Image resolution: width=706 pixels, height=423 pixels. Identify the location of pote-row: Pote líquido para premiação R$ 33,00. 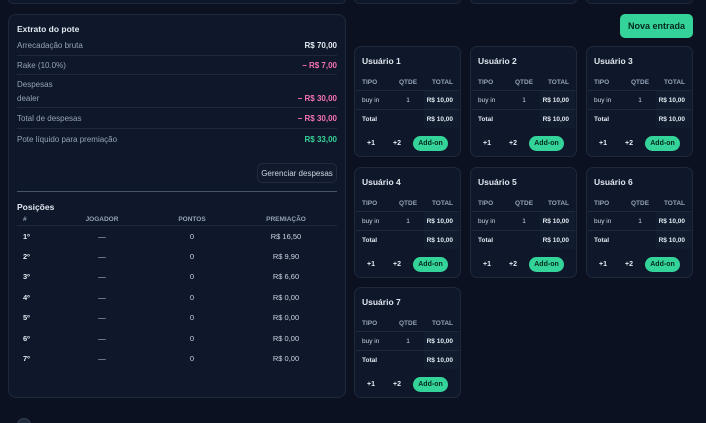
(177, 139).